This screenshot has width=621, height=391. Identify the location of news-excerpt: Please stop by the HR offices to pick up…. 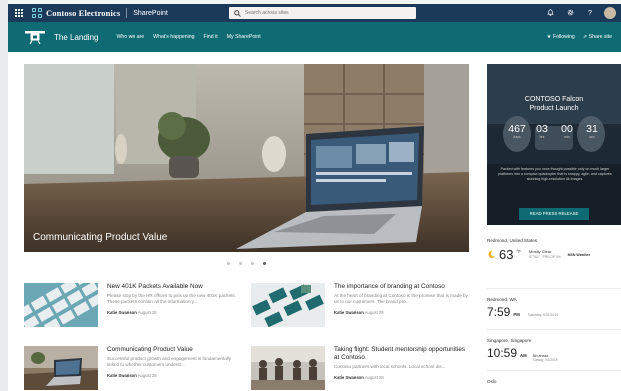
(171, 298).